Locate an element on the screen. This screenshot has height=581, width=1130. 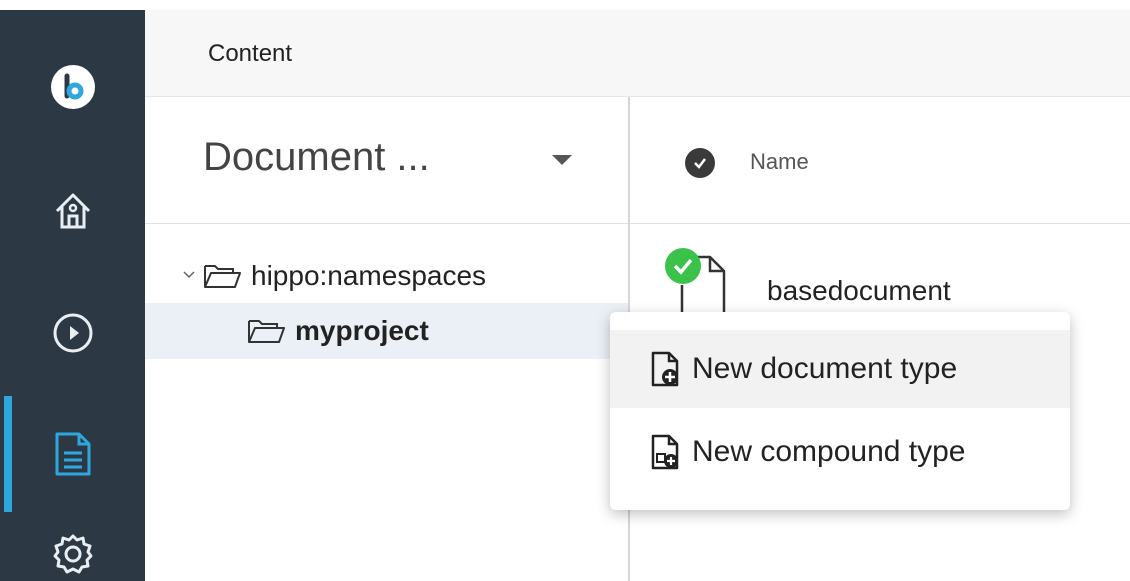
new-compound-icon is located at coordinates (666, 452).